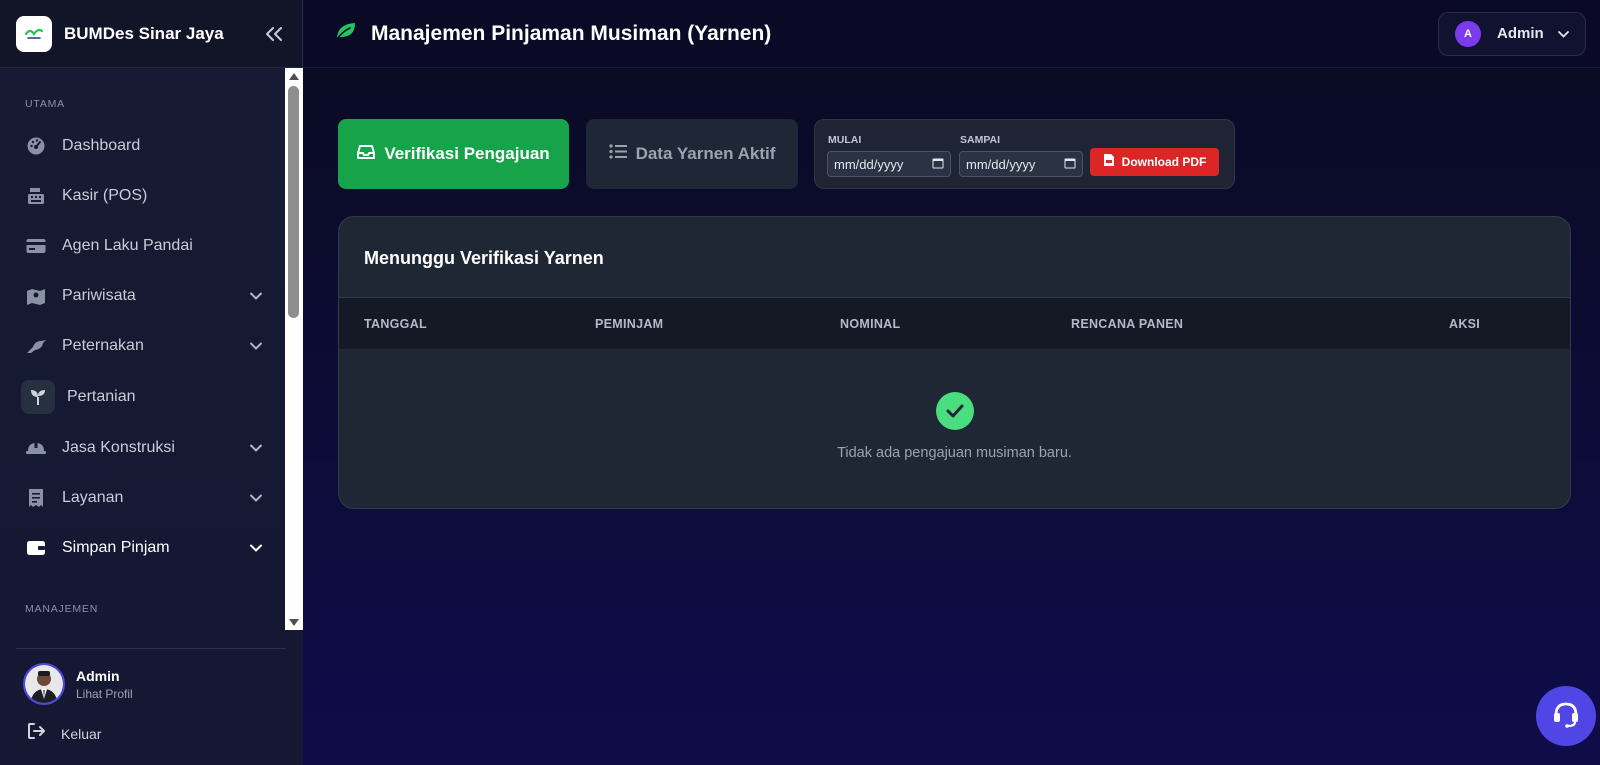  I want to click on user-menu-dropdown: A Admin, so click(1512, 33).